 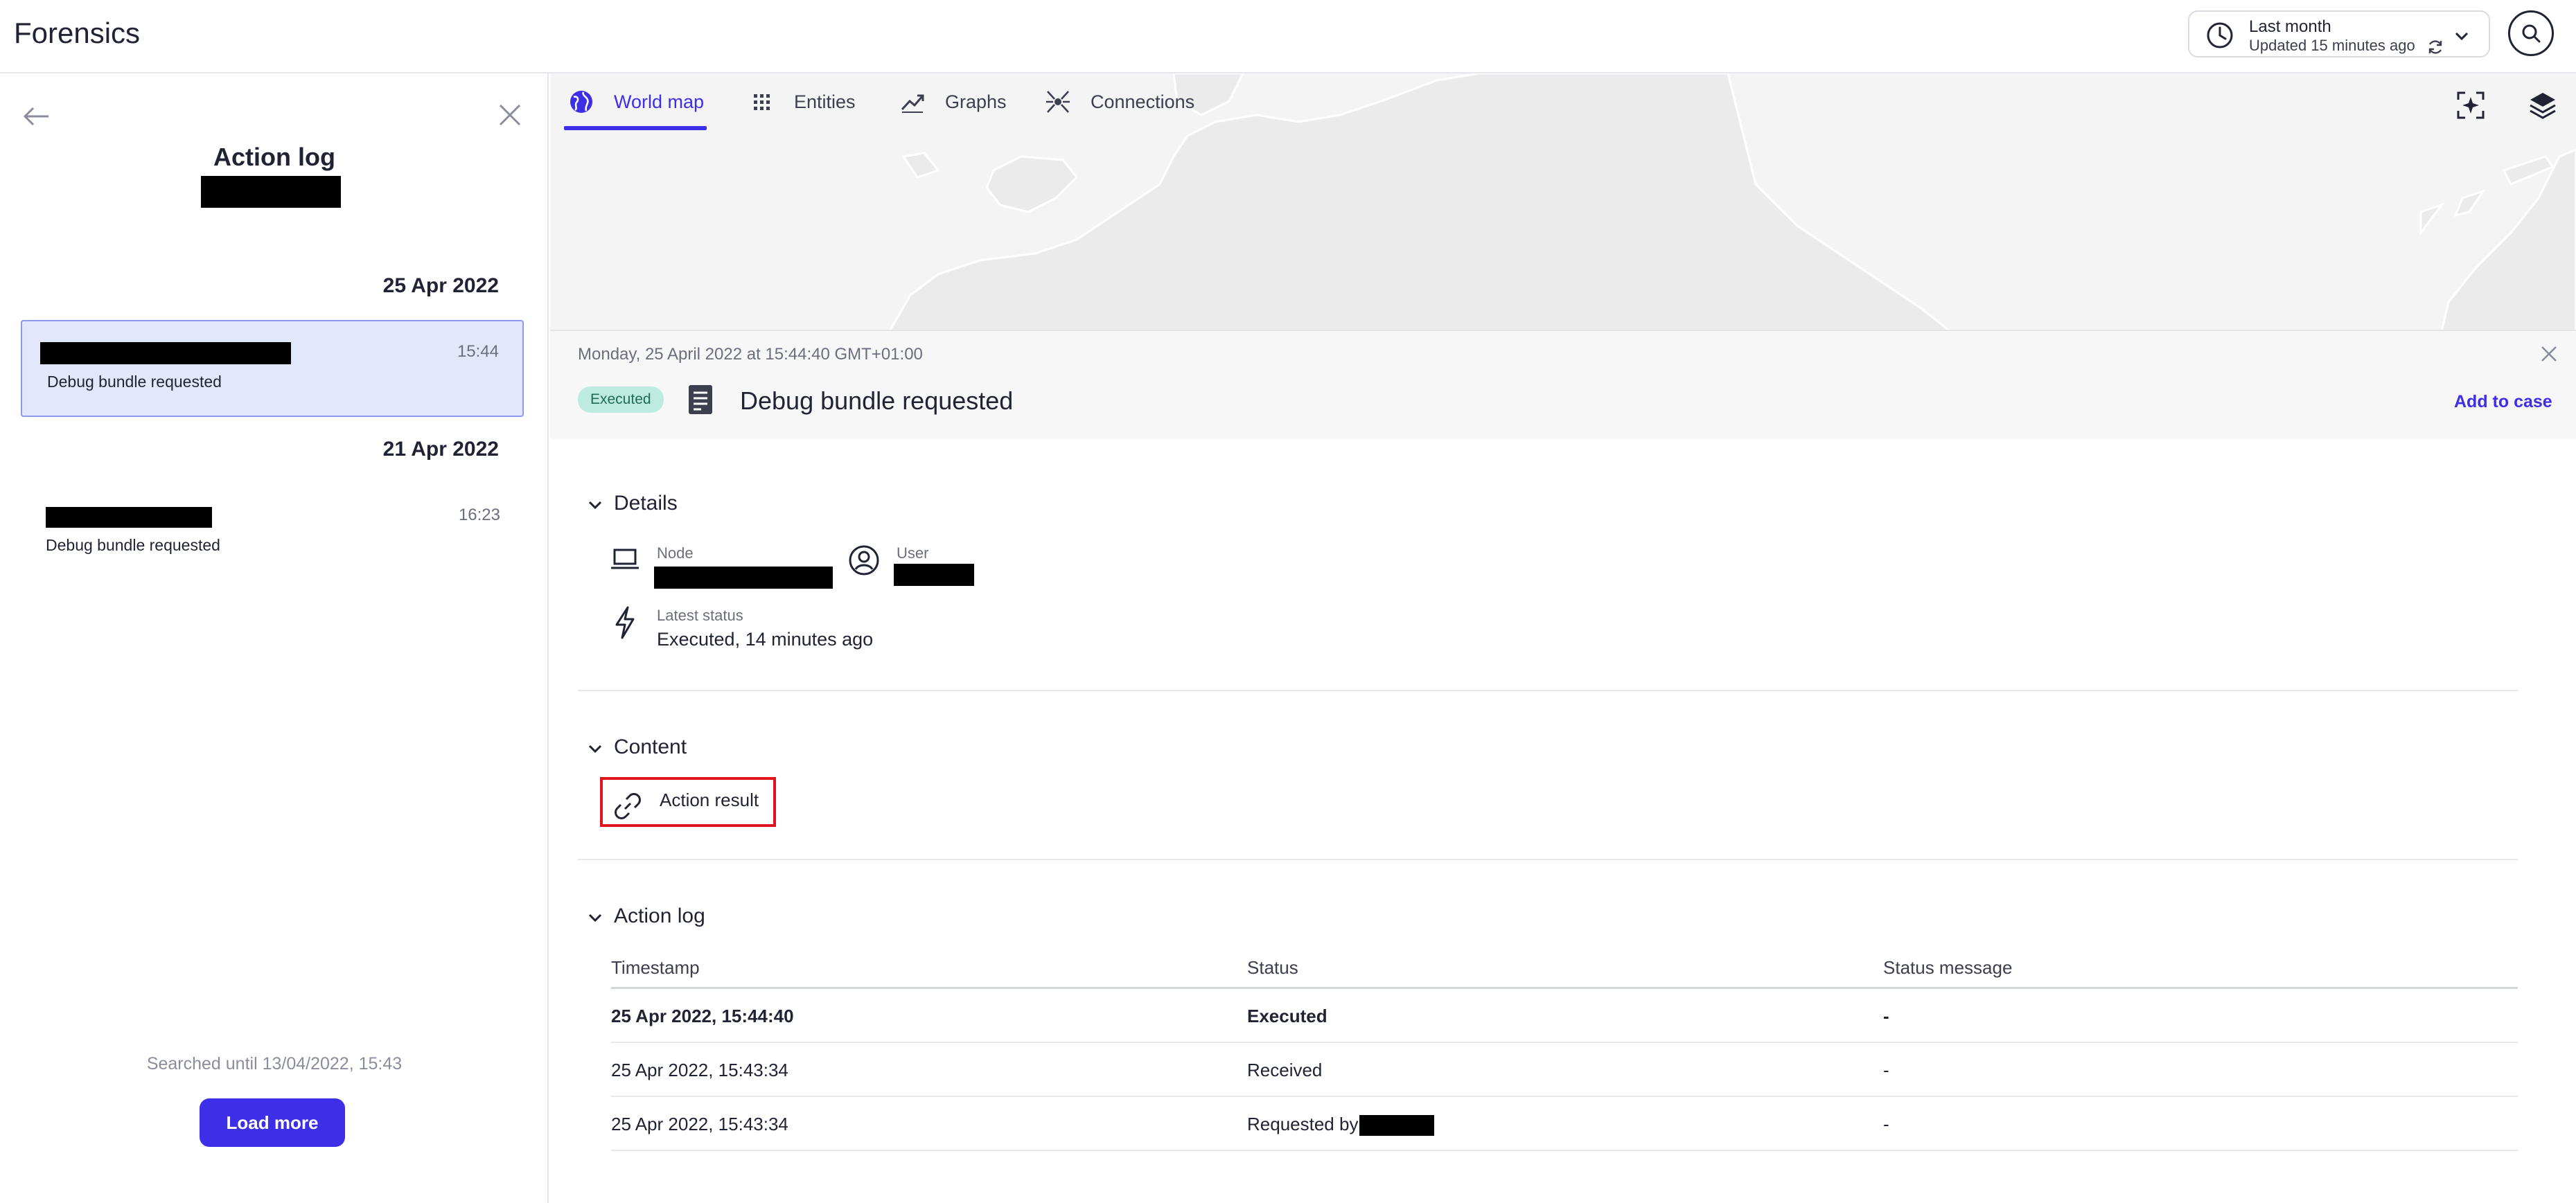 What do you see at coordinates (272, 1123) in the screenshot?
I see `load-more-button: Load more` at bounding box center [272, 1123].